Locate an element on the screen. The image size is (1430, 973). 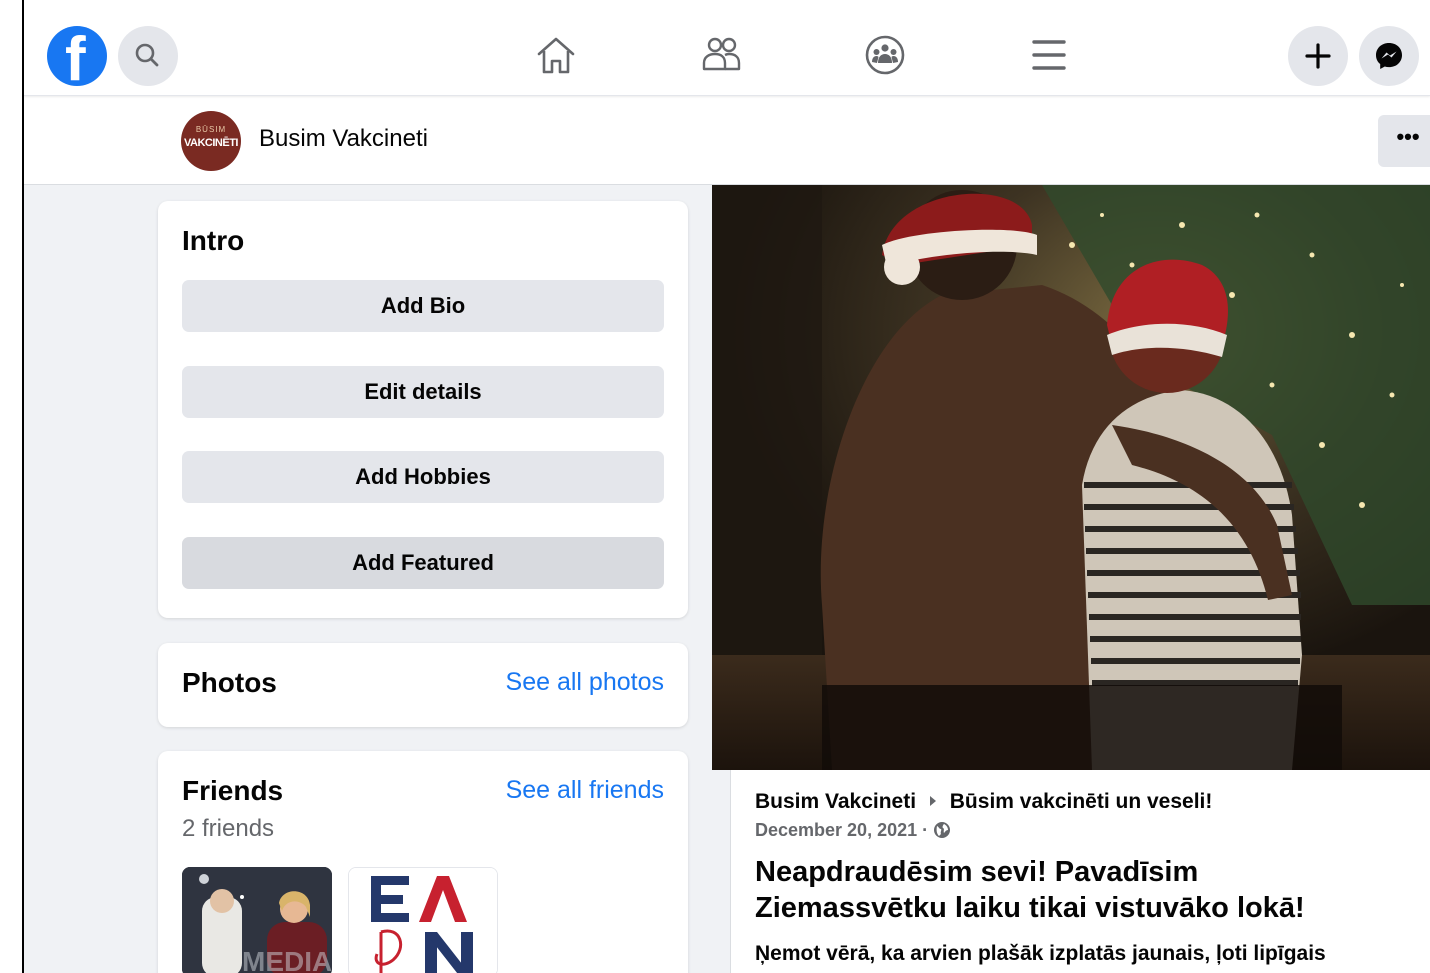
edit-details-button: Edit details is located at coordinates (423, 392).